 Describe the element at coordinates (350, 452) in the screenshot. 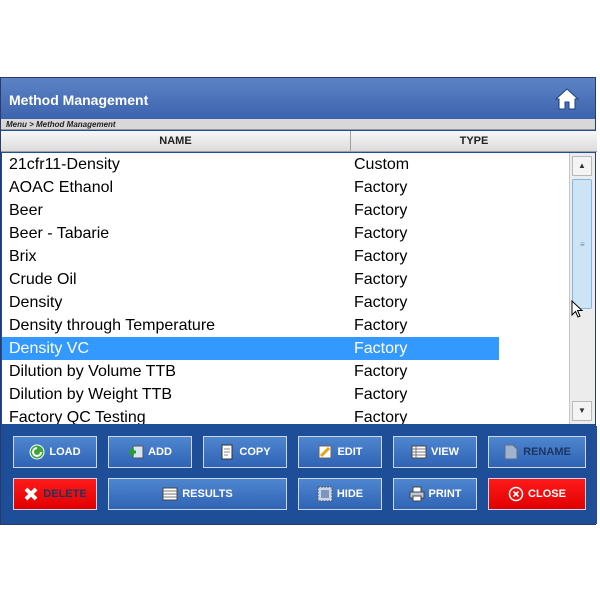

I see `edit-label: EDIT` at that location.